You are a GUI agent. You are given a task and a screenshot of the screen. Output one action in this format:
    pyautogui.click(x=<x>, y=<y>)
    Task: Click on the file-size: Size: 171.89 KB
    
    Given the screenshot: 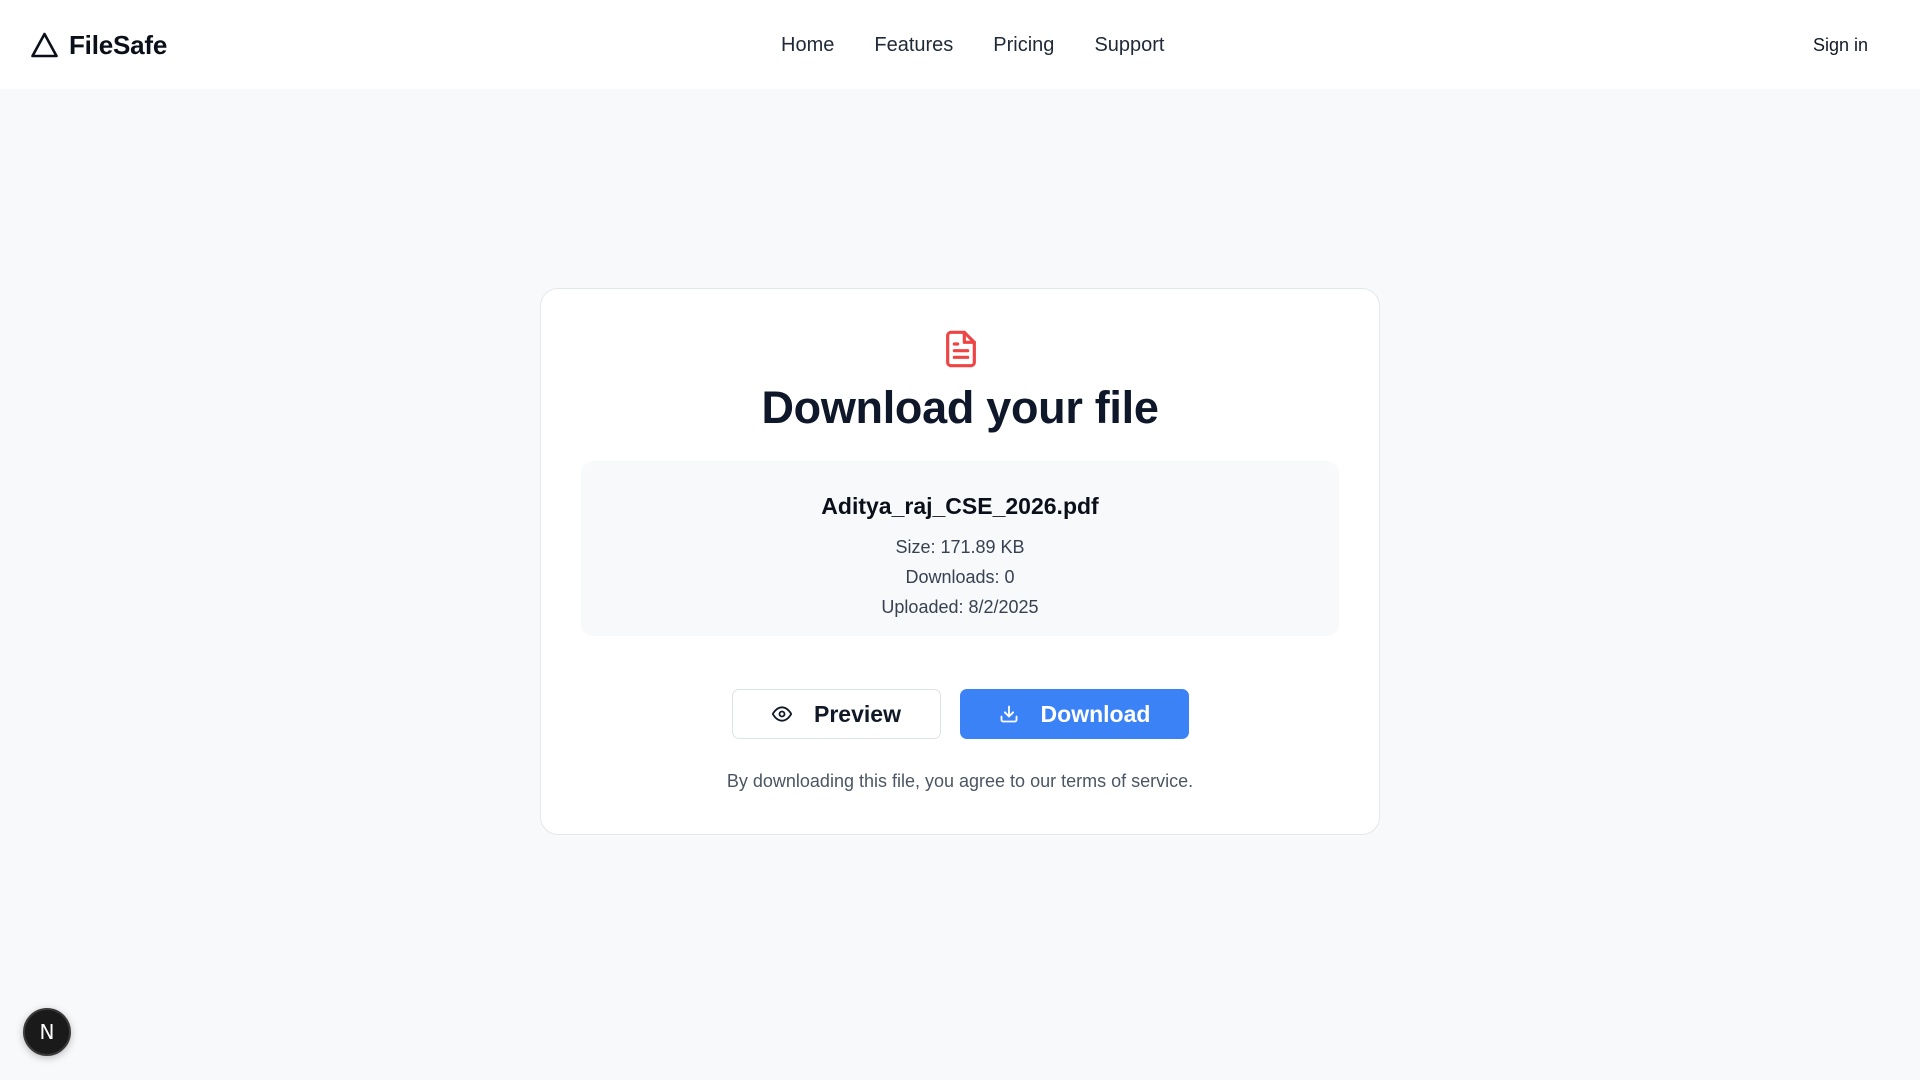 What is the action you would take?
    pyautogui.click(x=960, y=547)
    